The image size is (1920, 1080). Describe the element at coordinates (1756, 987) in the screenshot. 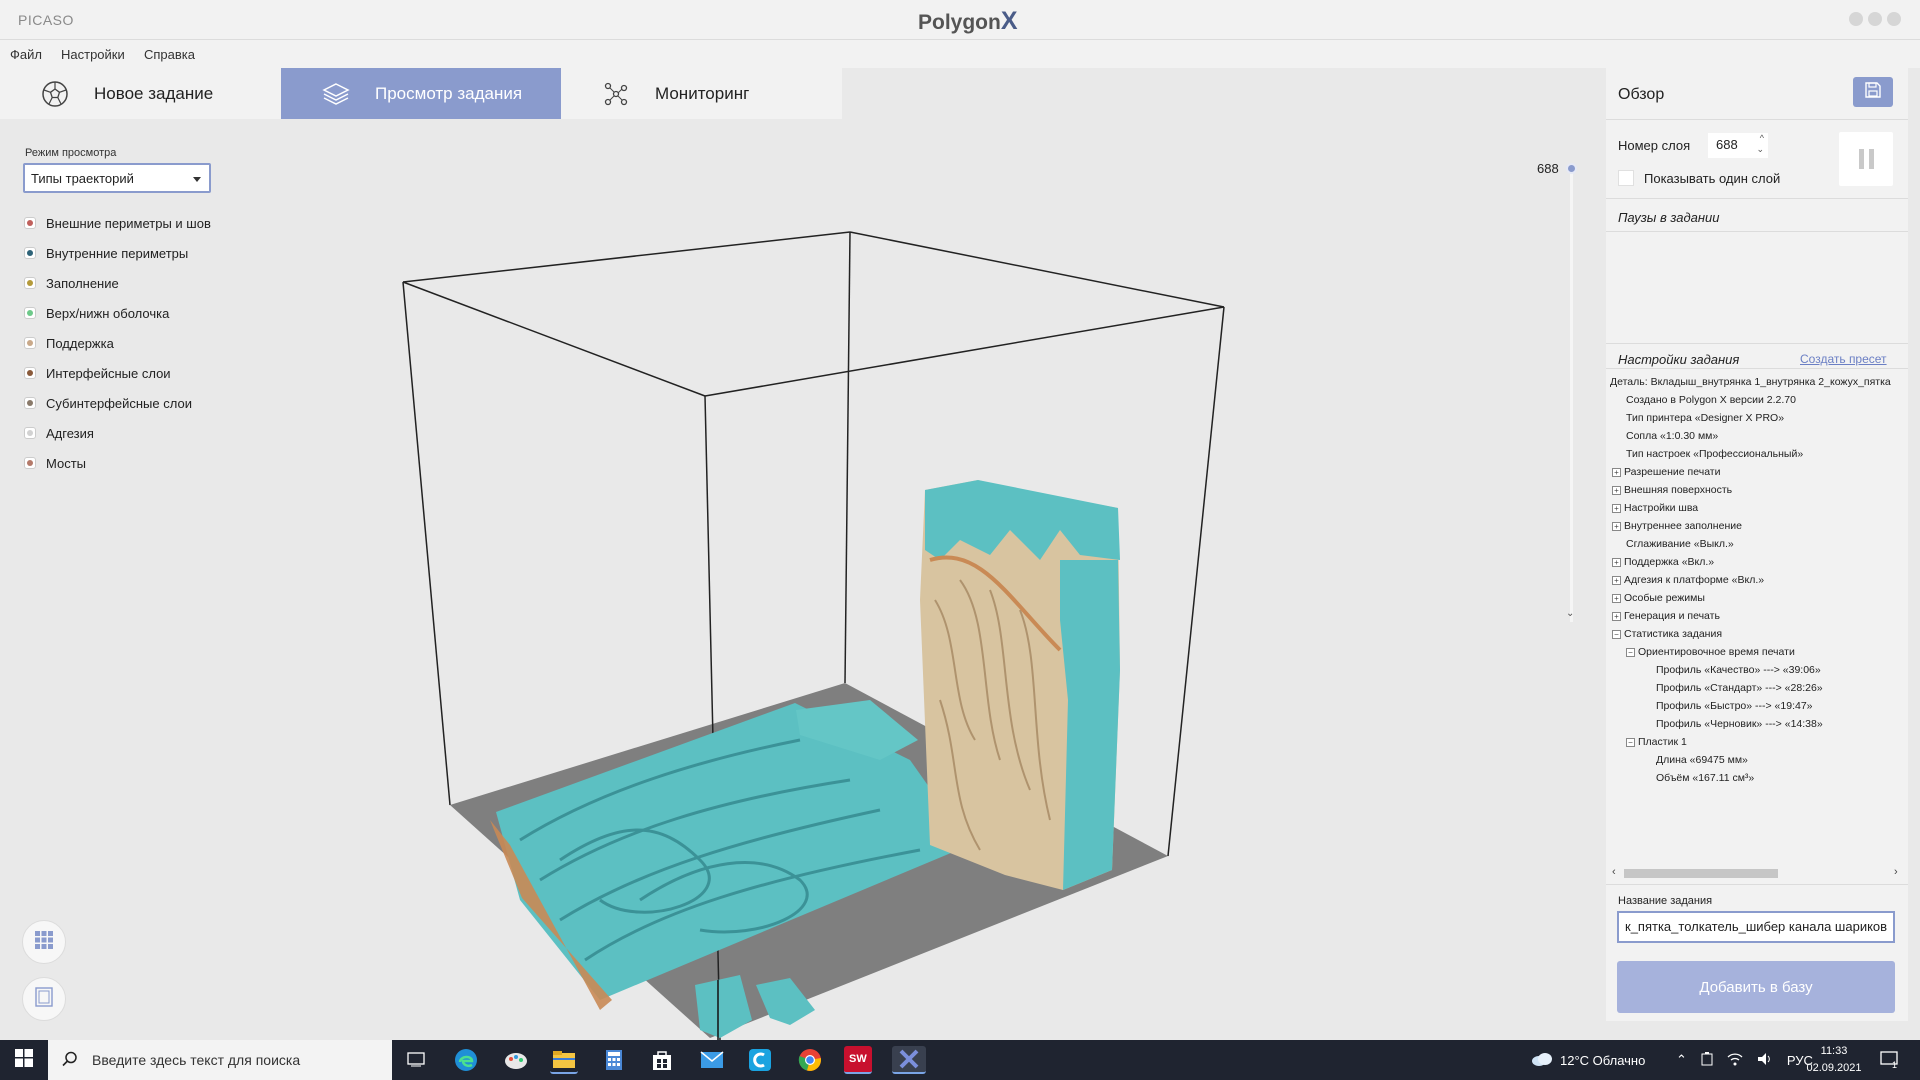

I see `add-to-database-button: Добавить в базу` at that location.